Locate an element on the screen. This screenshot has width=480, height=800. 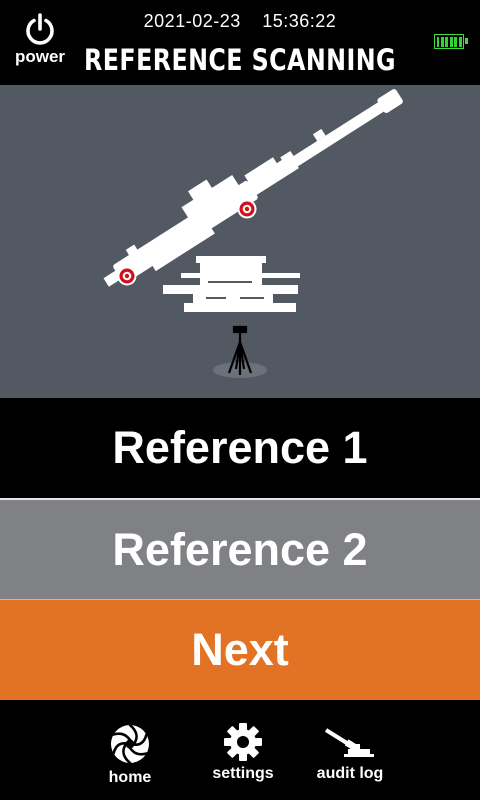
nav-audit-log: audit log is located at coordinates (350, 752).